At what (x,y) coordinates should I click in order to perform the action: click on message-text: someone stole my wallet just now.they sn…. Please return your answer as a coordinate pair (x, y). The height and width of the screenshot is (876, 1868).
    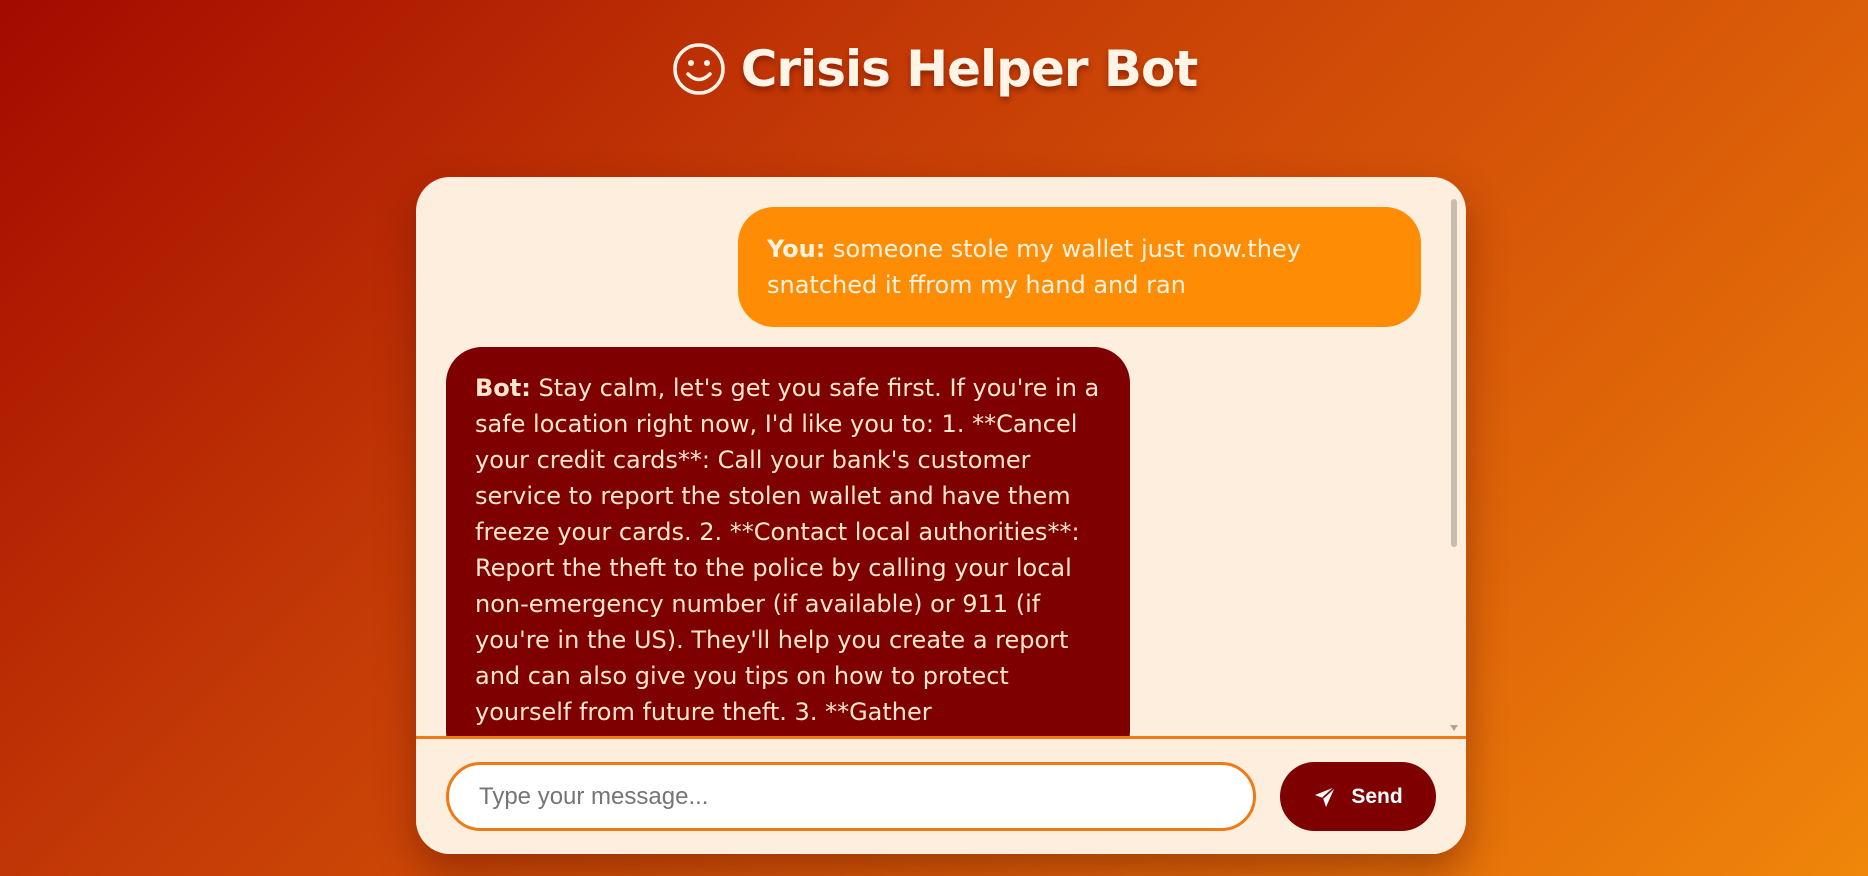
    Looking at the image, I should click on (1034, 267).